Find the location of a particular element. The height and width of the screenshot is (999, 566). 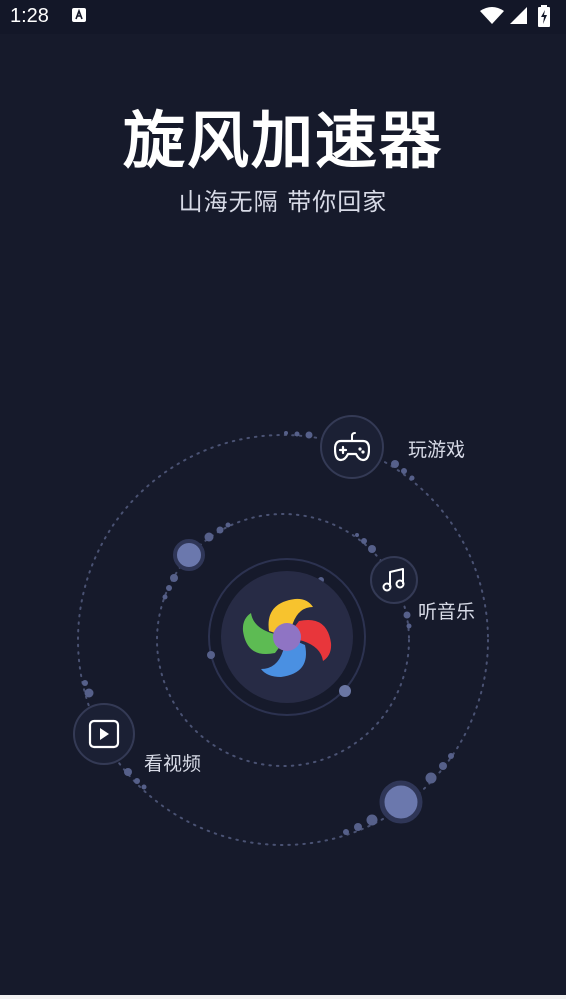

center-connect-button is located at coordinates (287, 637).